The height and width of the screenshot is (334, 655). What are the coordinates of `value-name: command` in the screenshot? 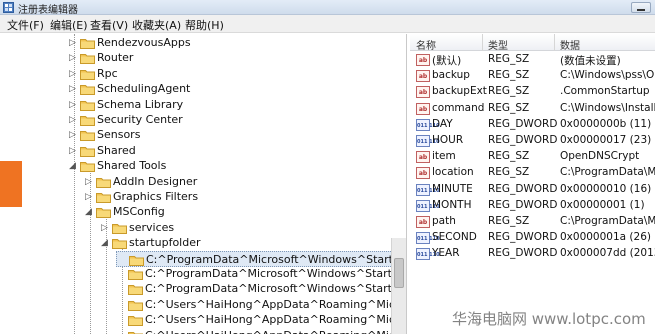 It's located at (458, 107).